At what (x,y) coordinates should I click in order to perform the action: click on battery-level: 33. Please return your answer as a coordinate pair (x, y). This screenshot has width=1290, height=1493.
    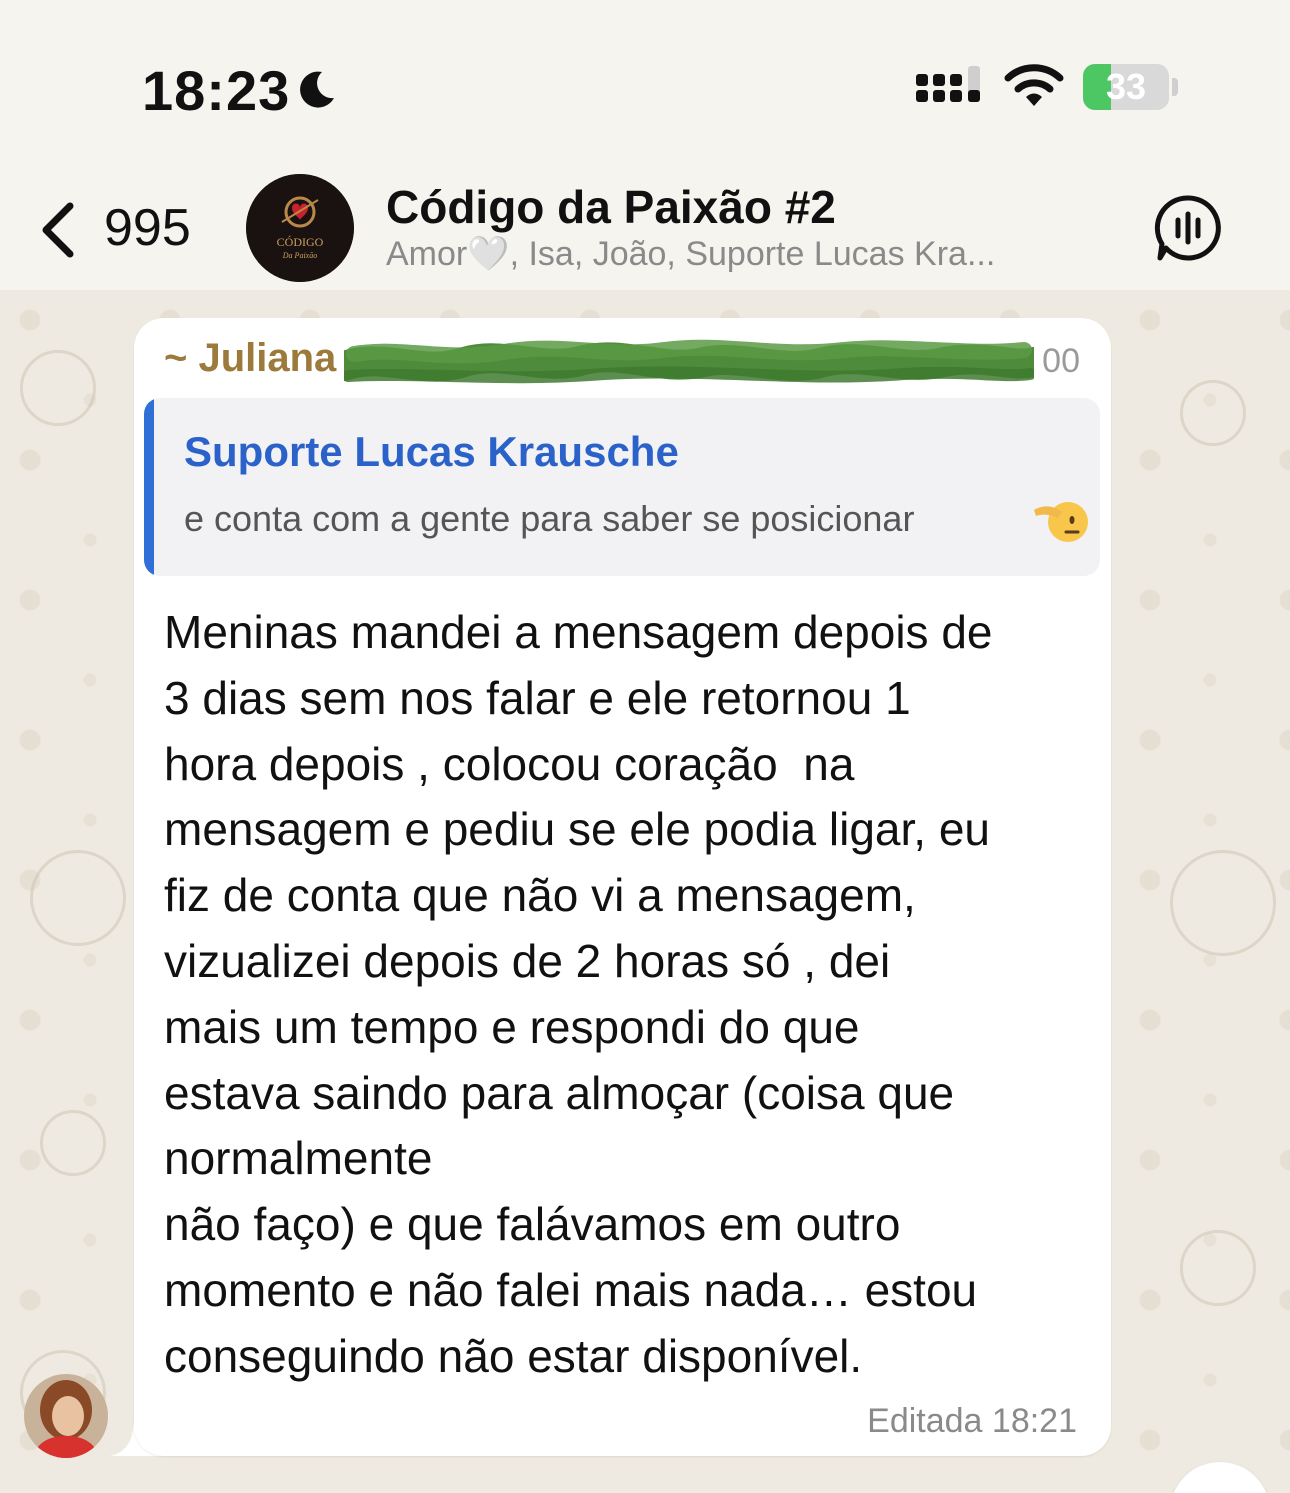
    Looking at the image, I should click on (1126, 86).